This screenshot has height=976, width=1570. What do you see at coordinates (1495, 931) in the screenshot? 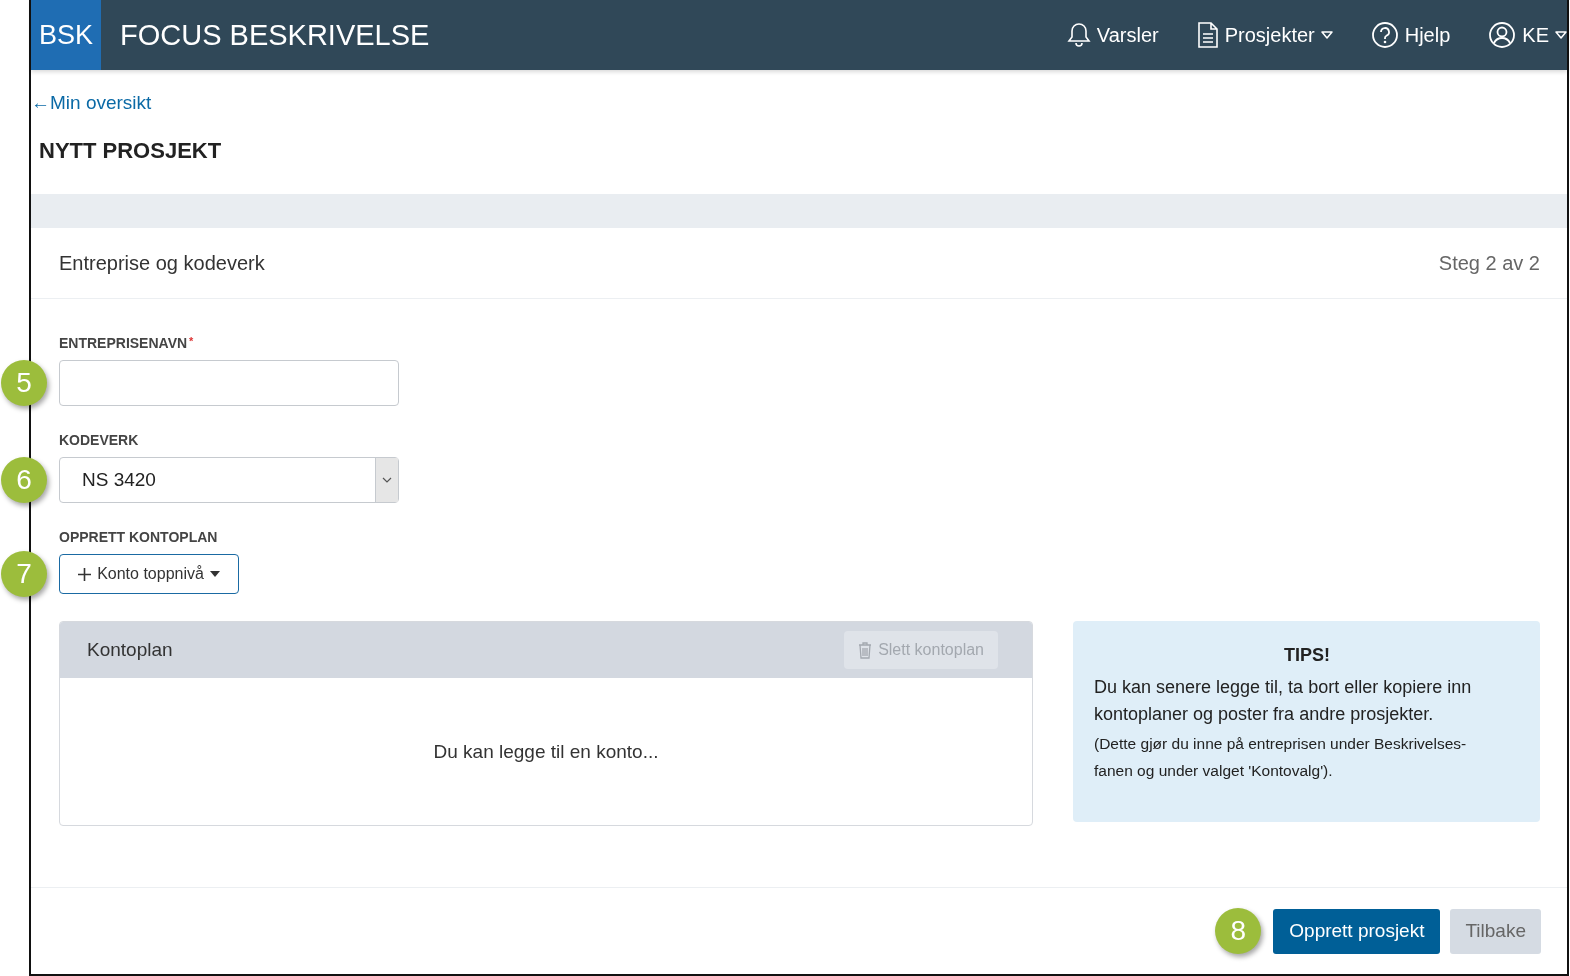
I see `back-button: Tilbake` at bounding box center [1495, 931].